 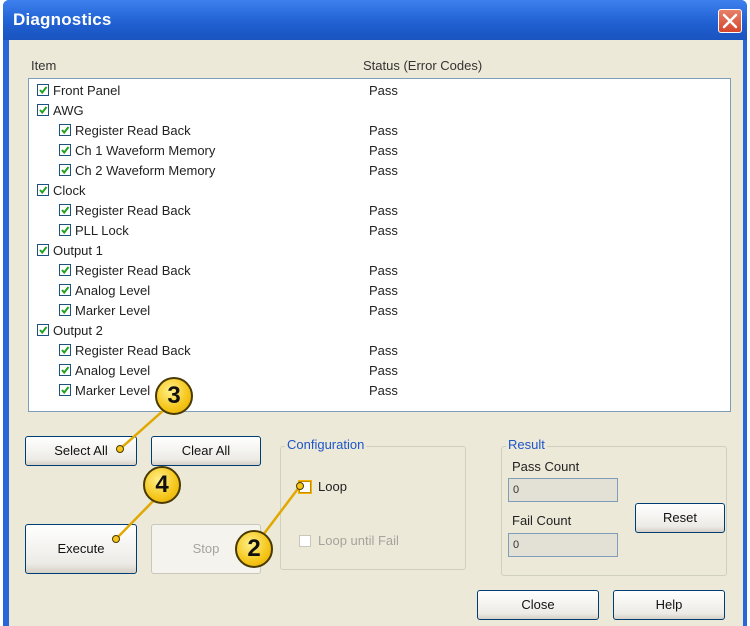 I want to click on callout-leader-lines, so click(x=208, y=474).